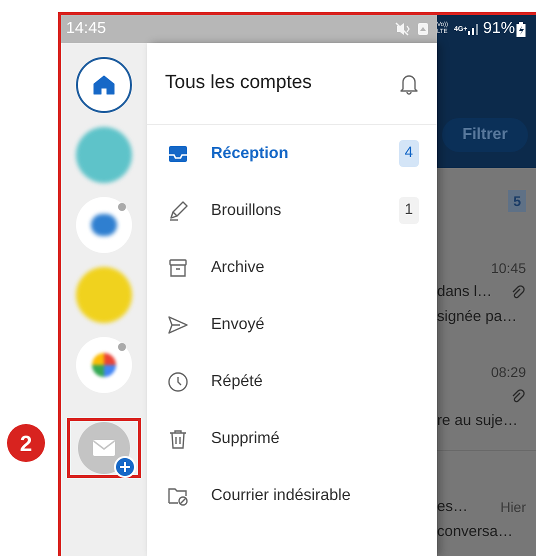 Image resolution: width=536 pixels, height=556 pixels. What do you see at coordinates (178, 325) in the screenshot?
I see `paper-plane-icon` at bounding box center [178, 325].